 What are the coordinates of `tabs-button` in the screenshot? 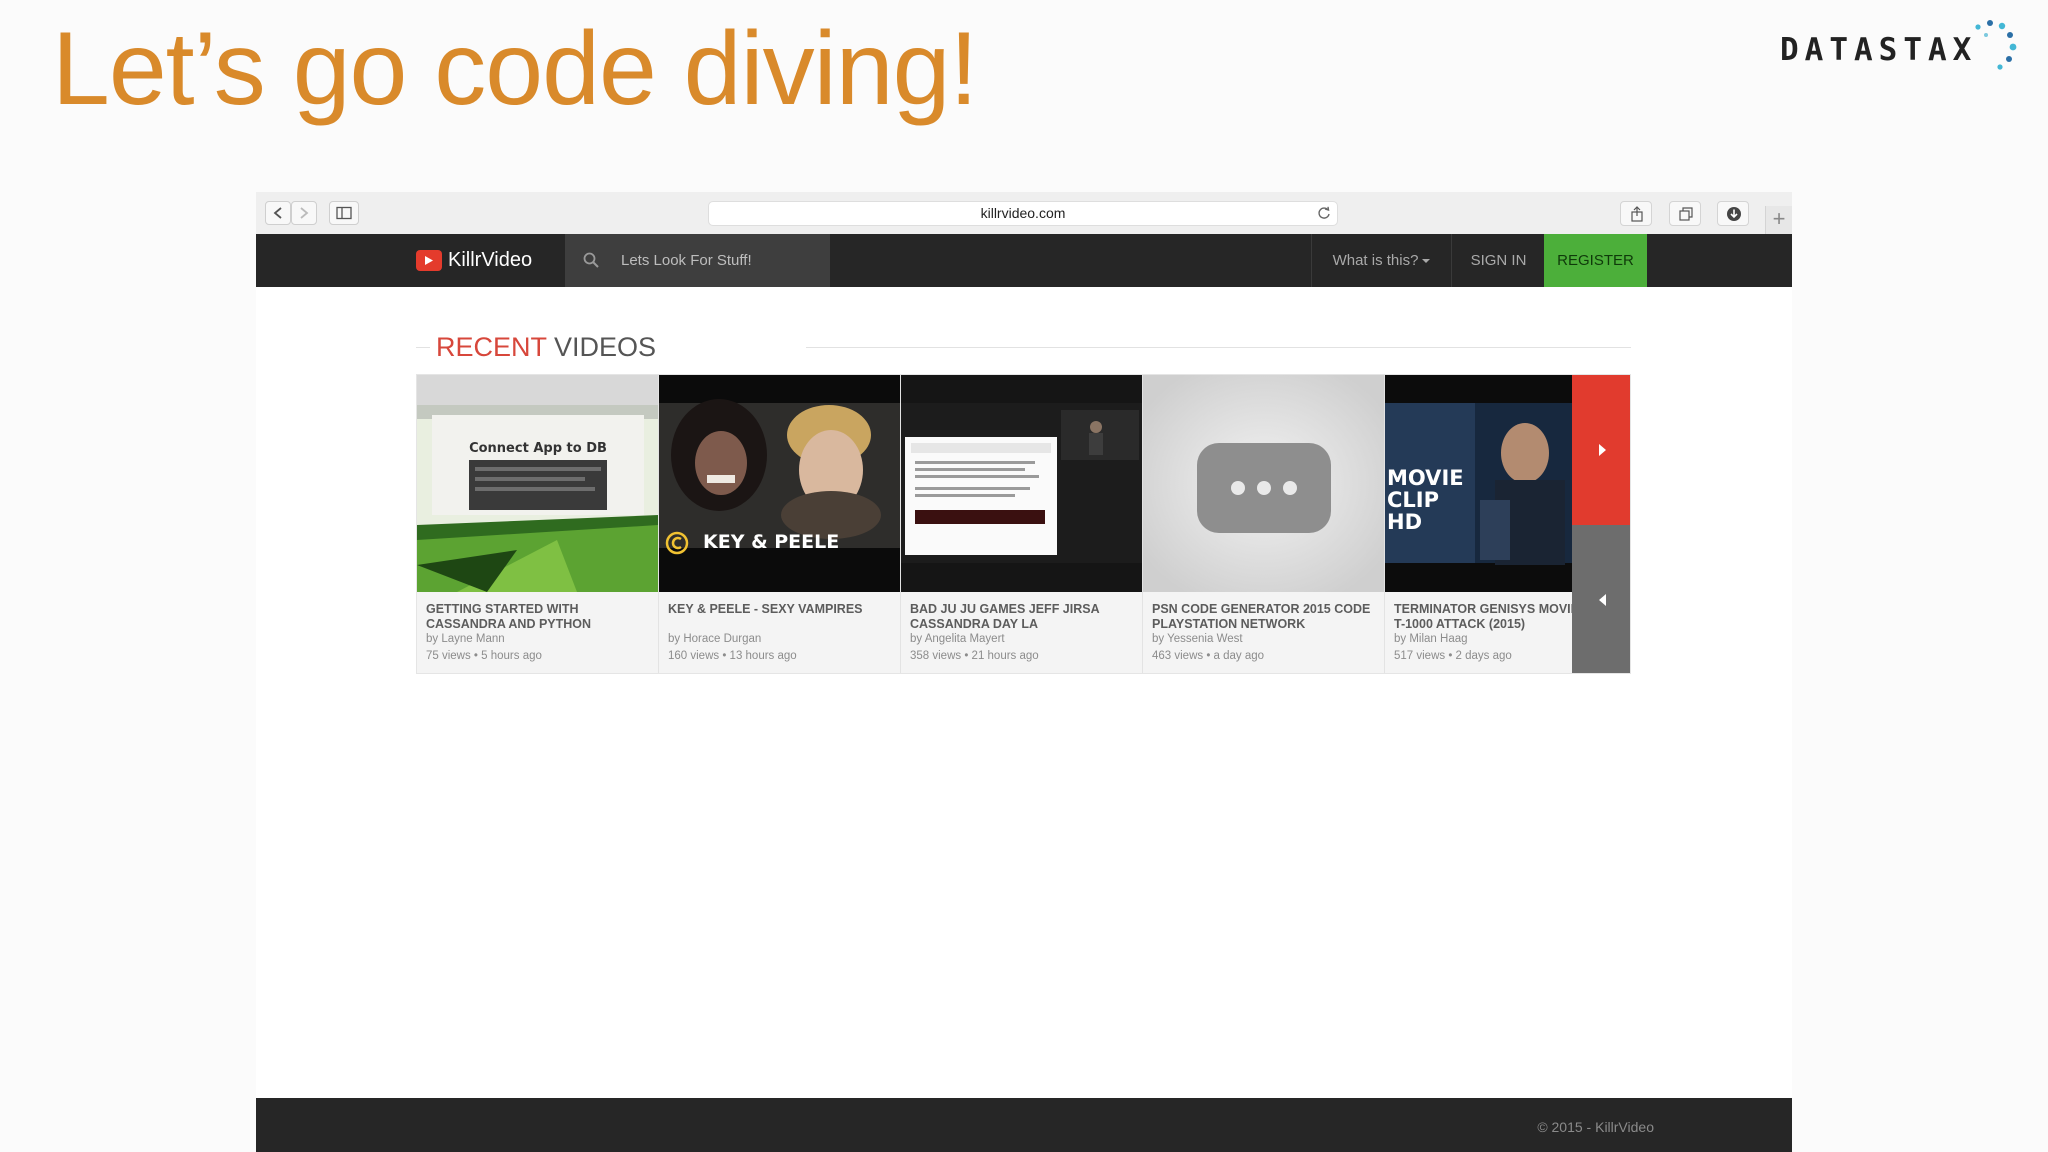 It's located at (1685, 213).